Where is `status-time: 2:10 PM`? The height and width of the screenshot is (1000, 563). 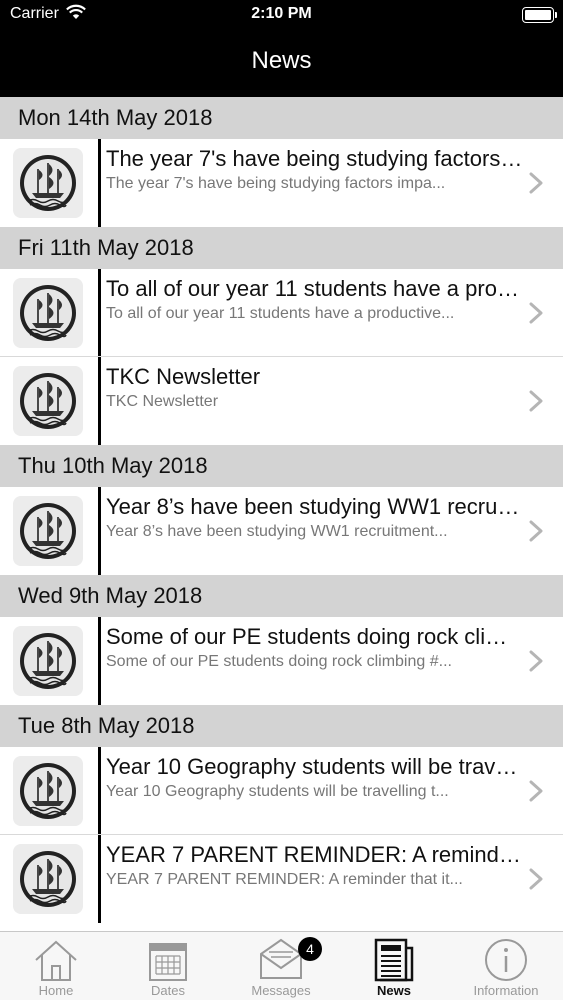
status-time: 2:10 PM is located at coordinates (281, 13).